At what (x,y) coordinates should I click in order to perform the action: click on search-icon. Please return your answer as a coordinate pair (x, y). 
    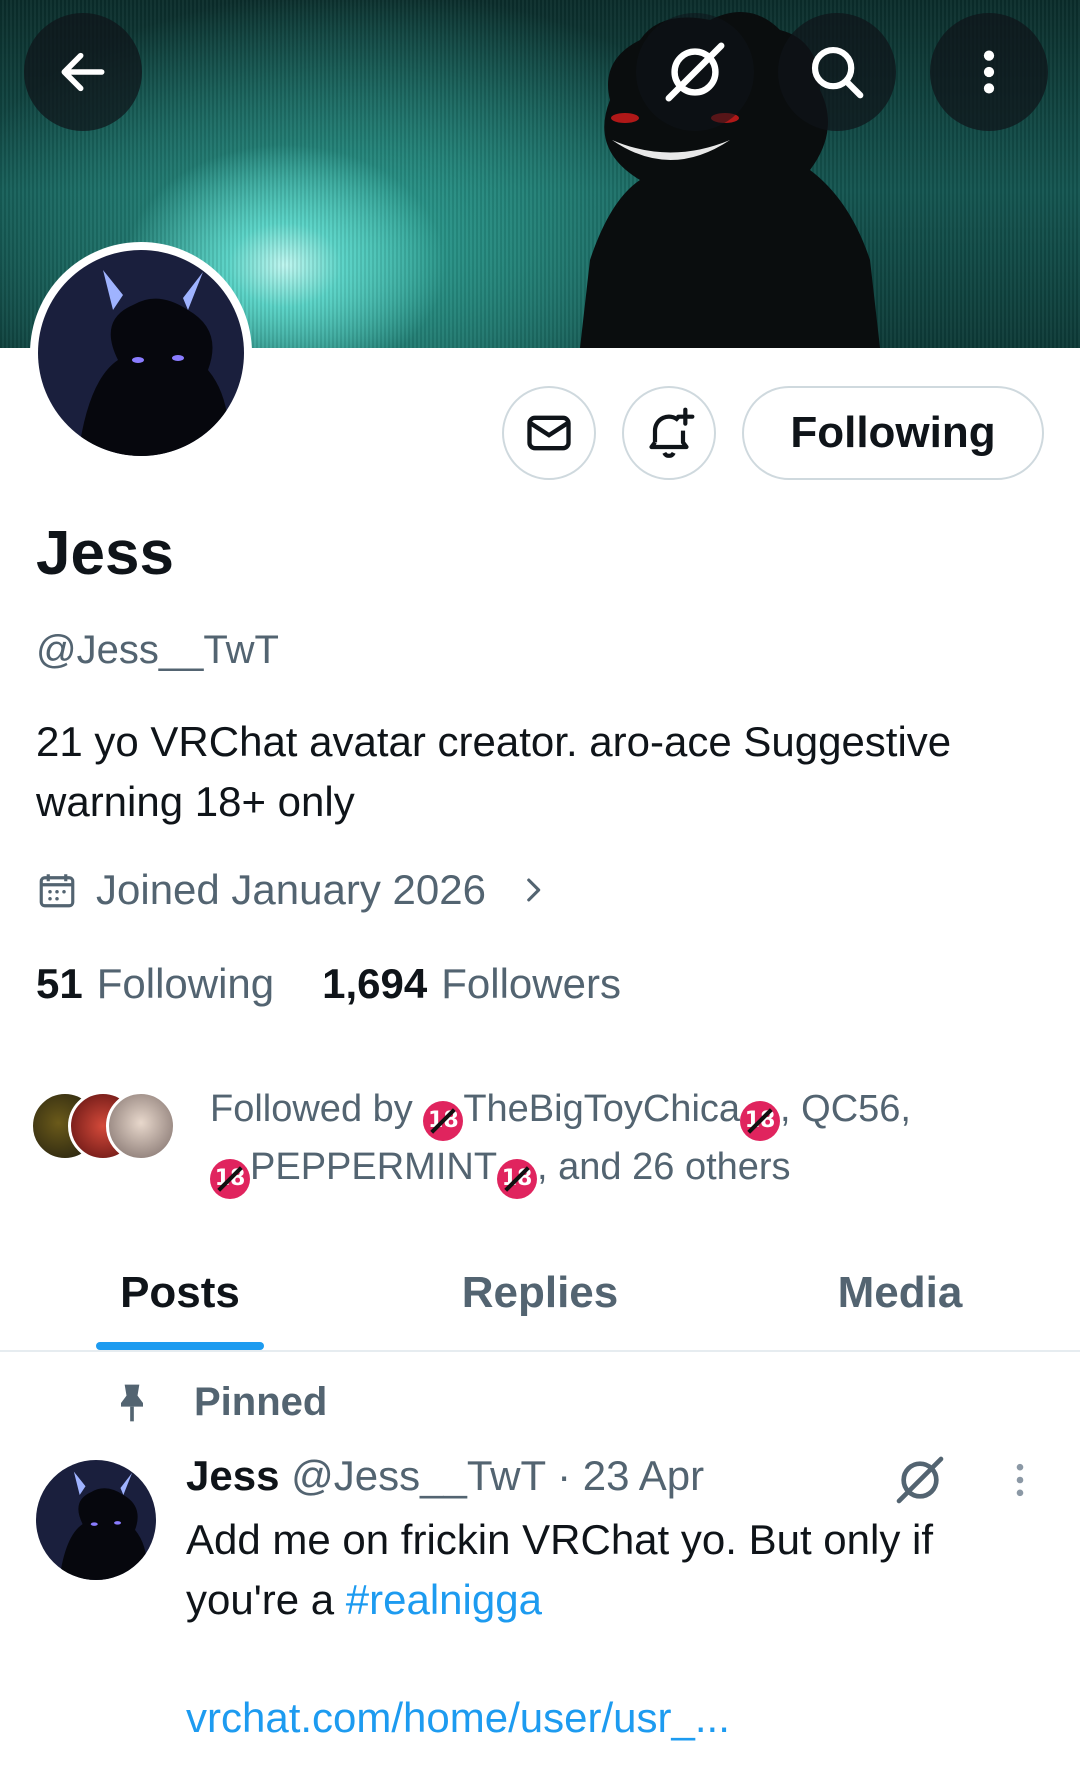
    Looking at the image, I should click on (837, 72).